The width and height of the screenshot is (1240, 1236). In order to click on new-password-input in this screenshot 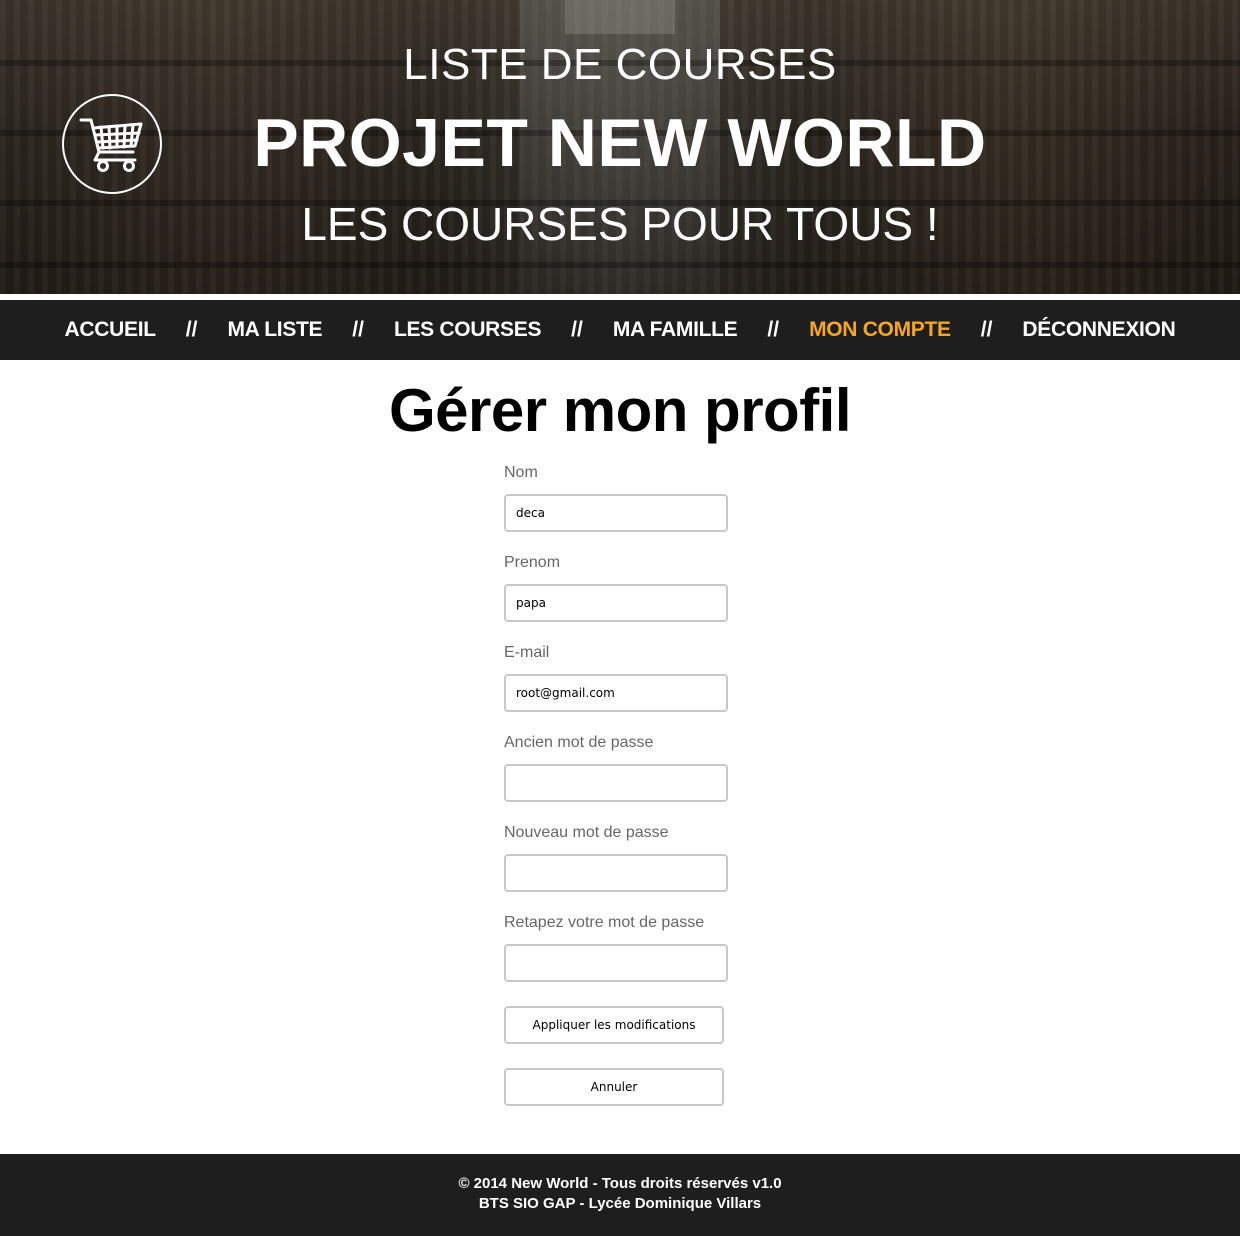, I will do `click(616, 873)`.